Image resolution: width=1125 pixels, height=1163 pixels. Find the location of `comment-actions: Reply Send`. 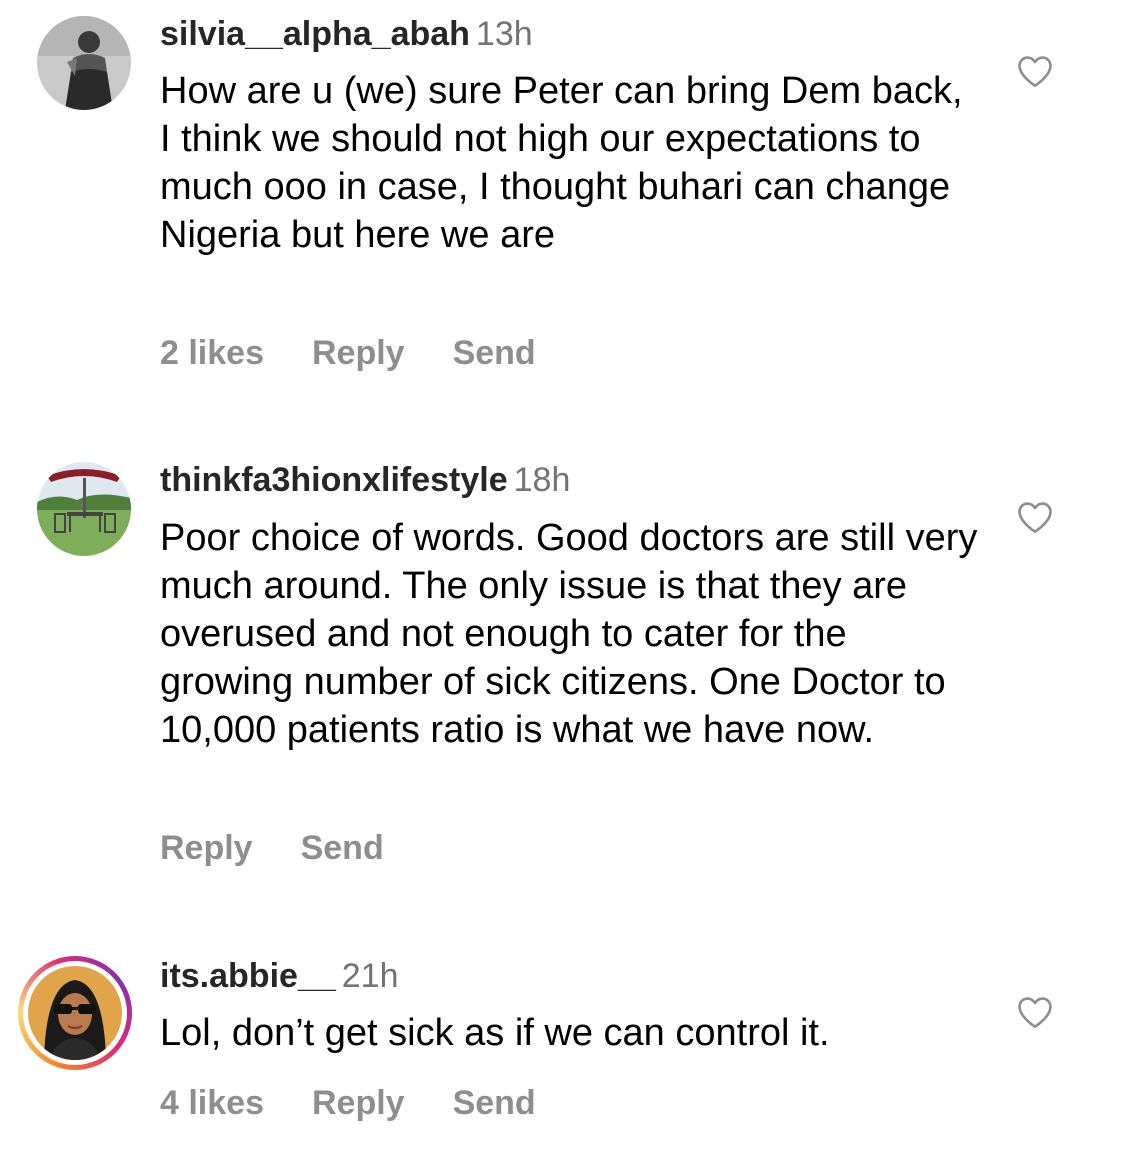

comment-actions: Reply Send is located at coordinates (296, 848).